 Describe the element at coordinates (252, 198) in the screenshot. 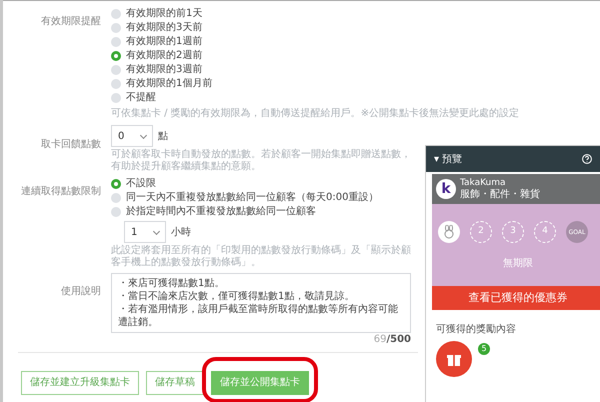

I see `radio-label: 同一天內不重複發放點數給同一位顧客（每天0:00重設）` at that location.